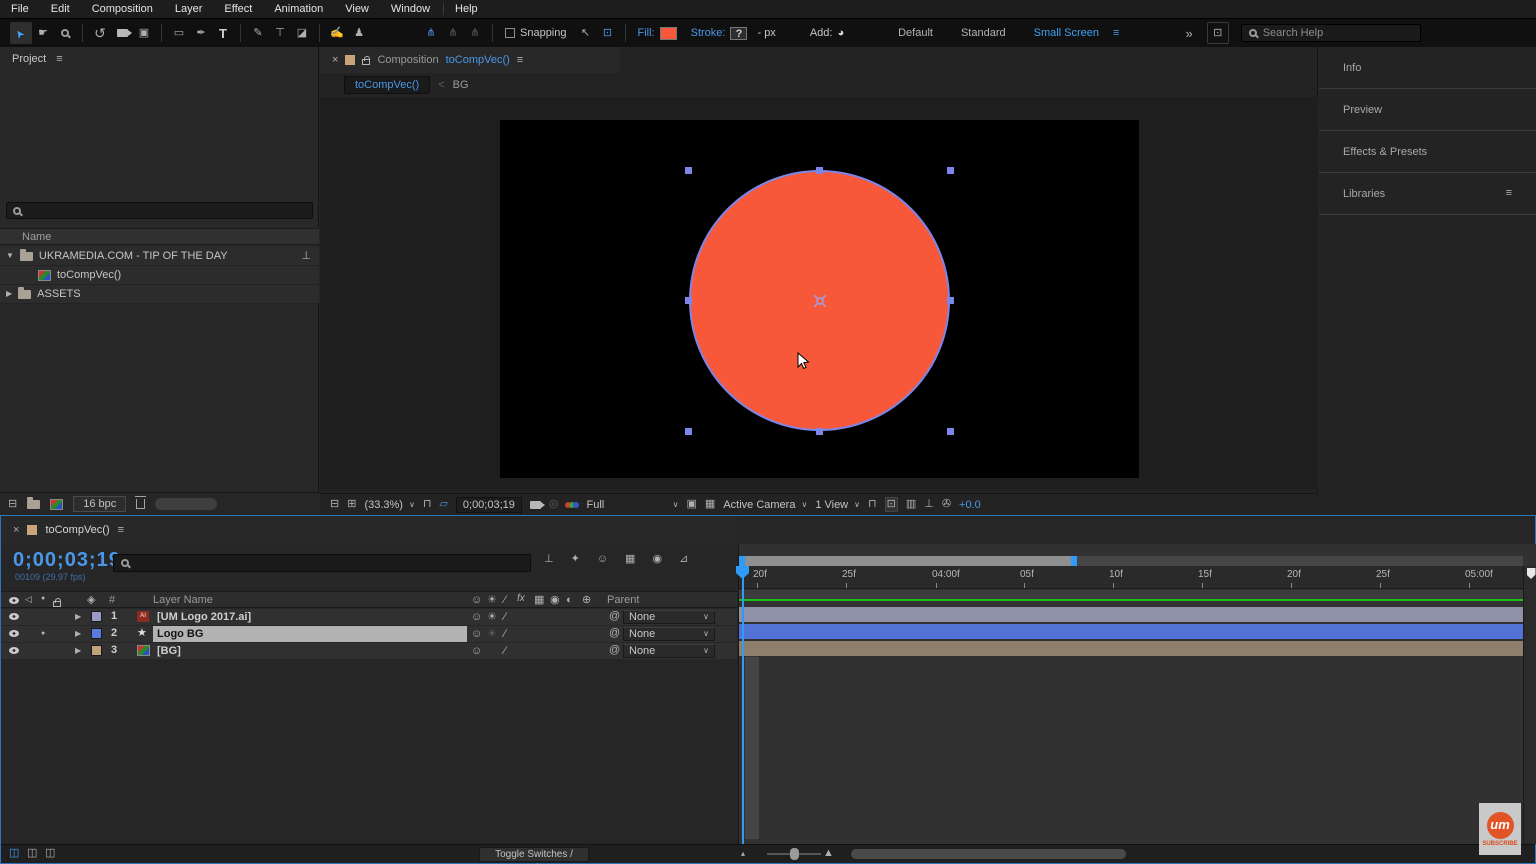 Image resolution: width=1536 pixels, height=864 pixels. Describe the element at coordinates (298, 9) in the screenshot. I see `menu-animation: Animation` at that location.